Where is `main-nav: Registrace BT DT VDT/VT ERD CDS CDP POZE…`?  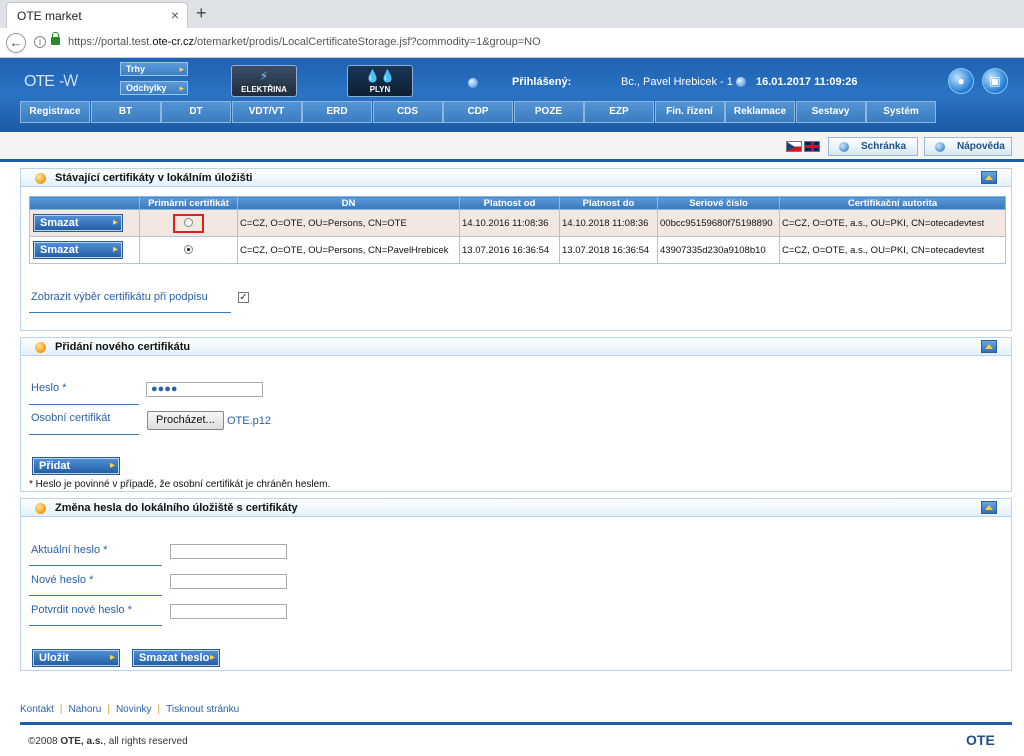 main-nav: Registrace BT DT VDT/VT ERD CDS CDP POZE… is located at coordinates (478, 112).